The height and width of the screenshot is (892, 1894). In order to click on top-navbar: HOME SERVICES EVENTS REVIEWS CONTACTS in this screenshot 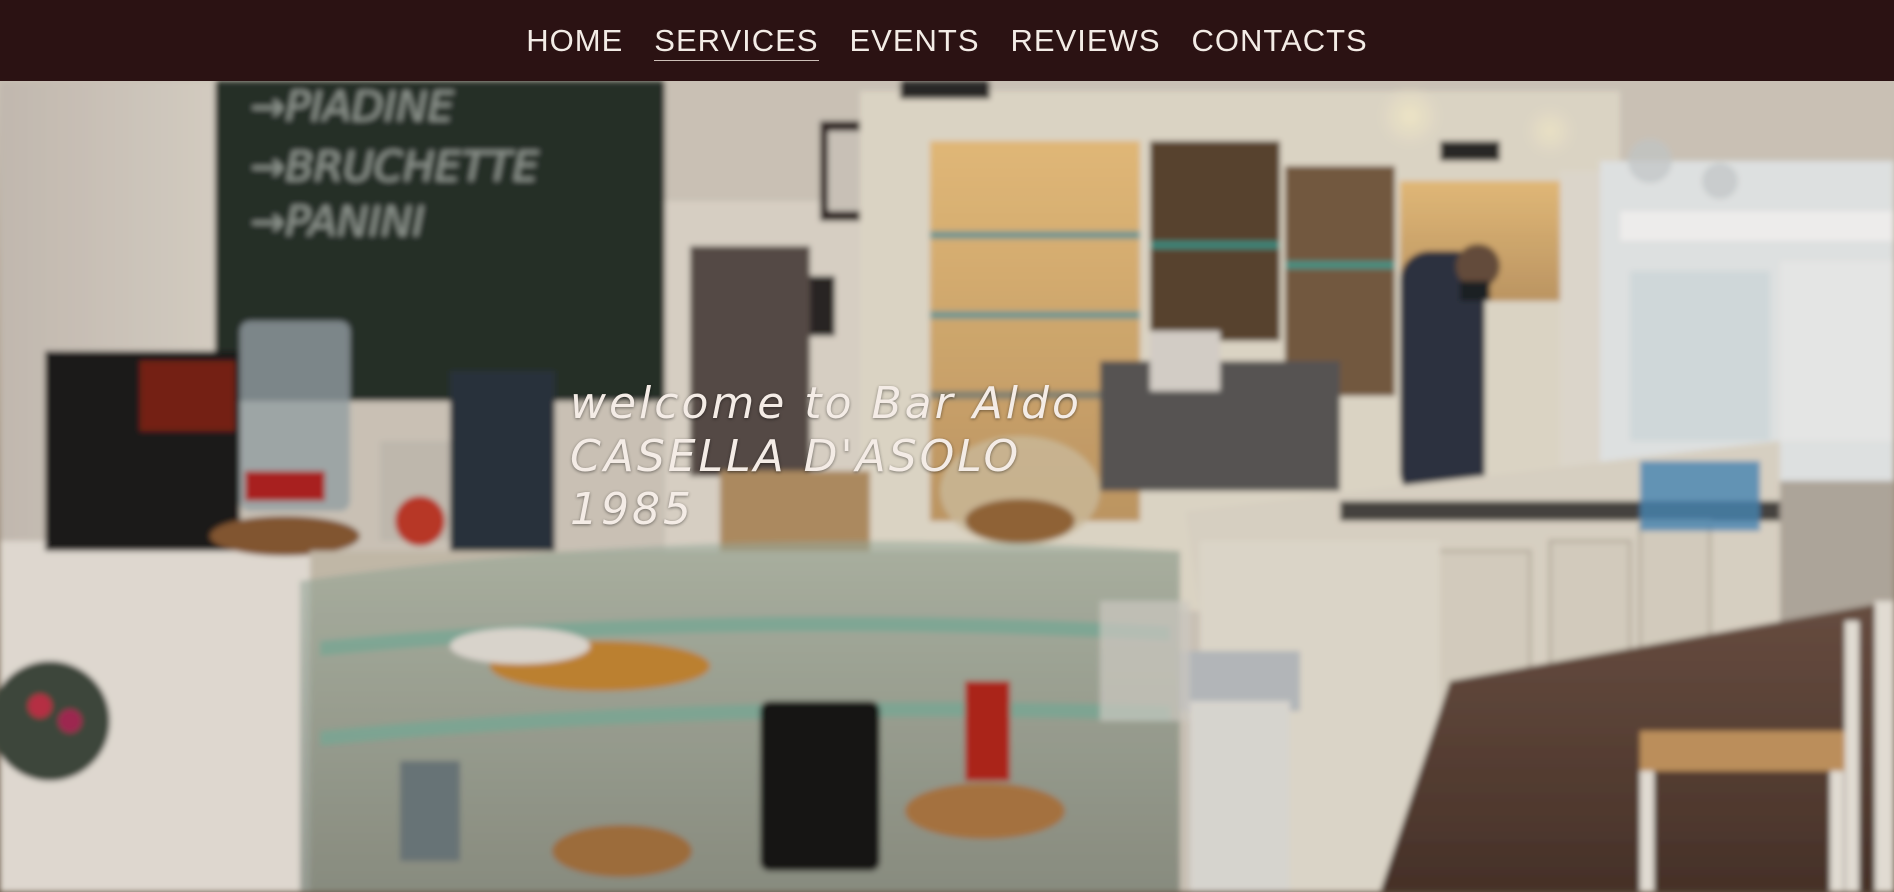, I will do `click(947, 40)`.